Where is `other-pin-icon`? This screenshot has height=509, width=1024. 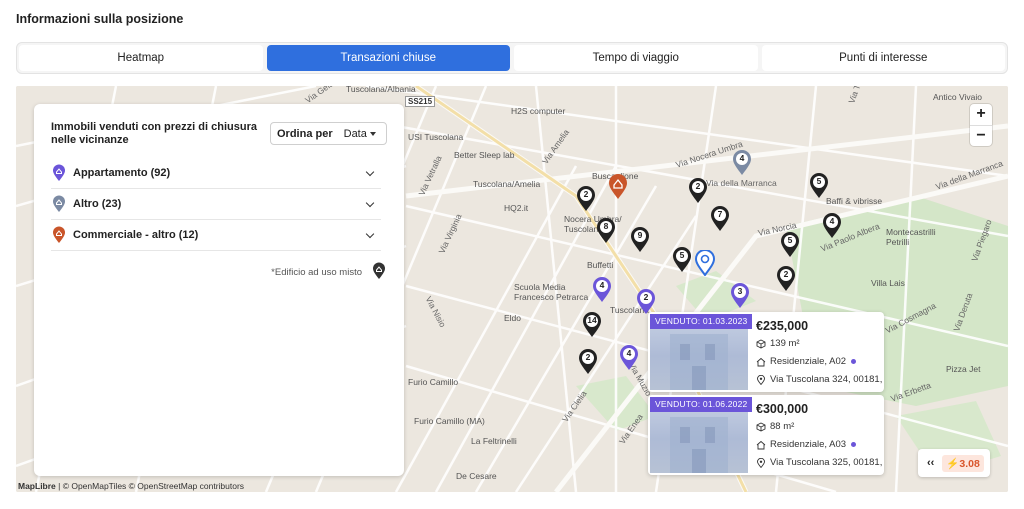 other-pin-icon is located at coordinates (59, 203).